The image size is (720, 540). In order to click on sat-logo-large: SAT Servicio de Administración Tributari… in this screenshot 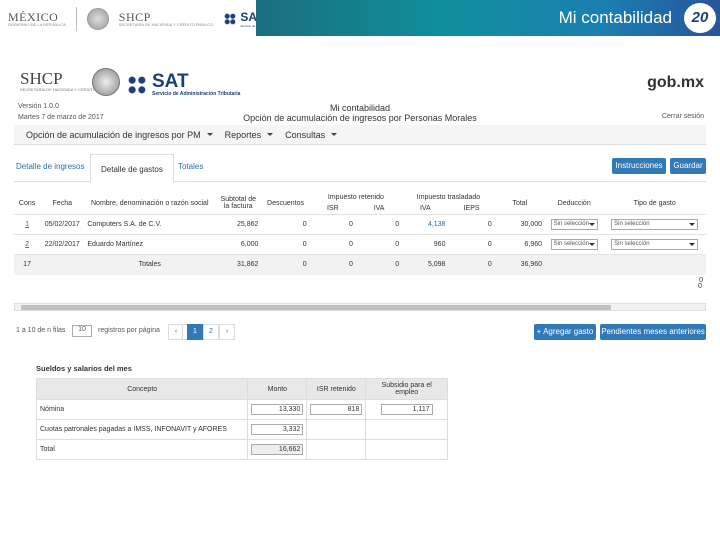, I will do `click(183, 84)`.